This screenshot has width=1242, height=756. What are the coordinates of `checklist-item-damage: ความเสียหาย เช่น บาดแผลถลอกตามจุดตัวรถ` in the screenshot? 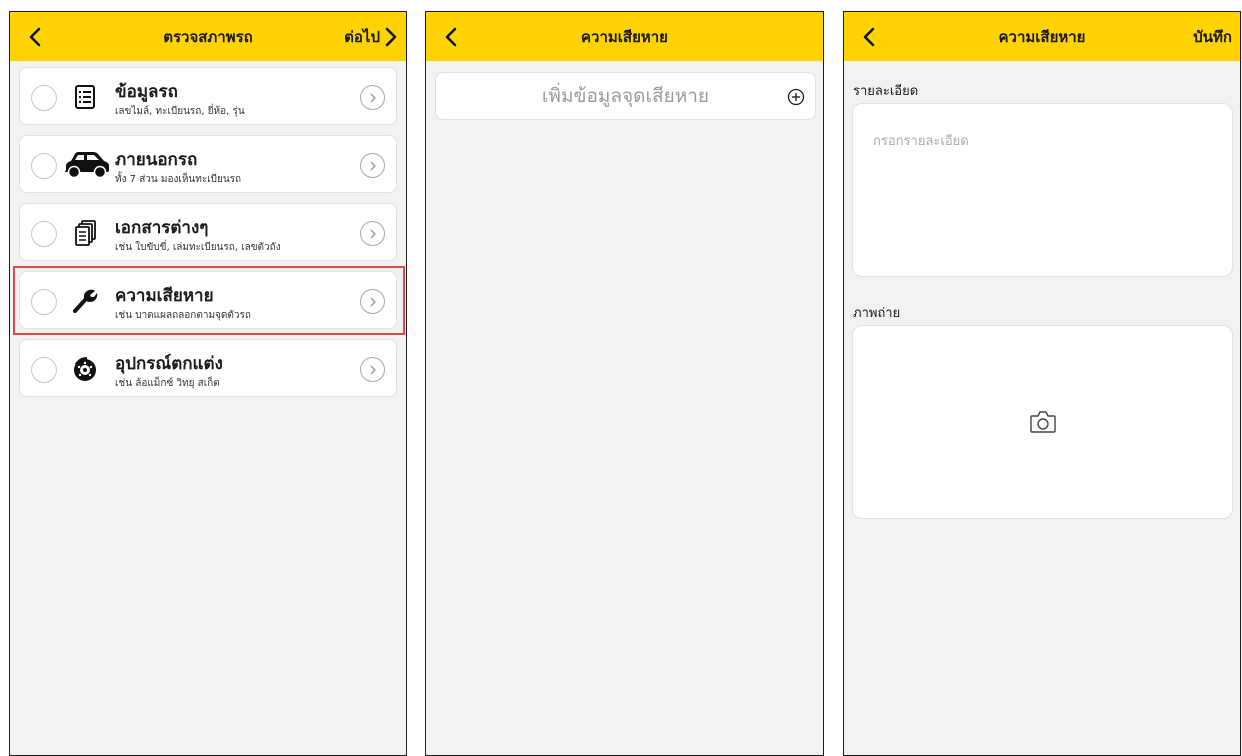 It's located at (208, 300).